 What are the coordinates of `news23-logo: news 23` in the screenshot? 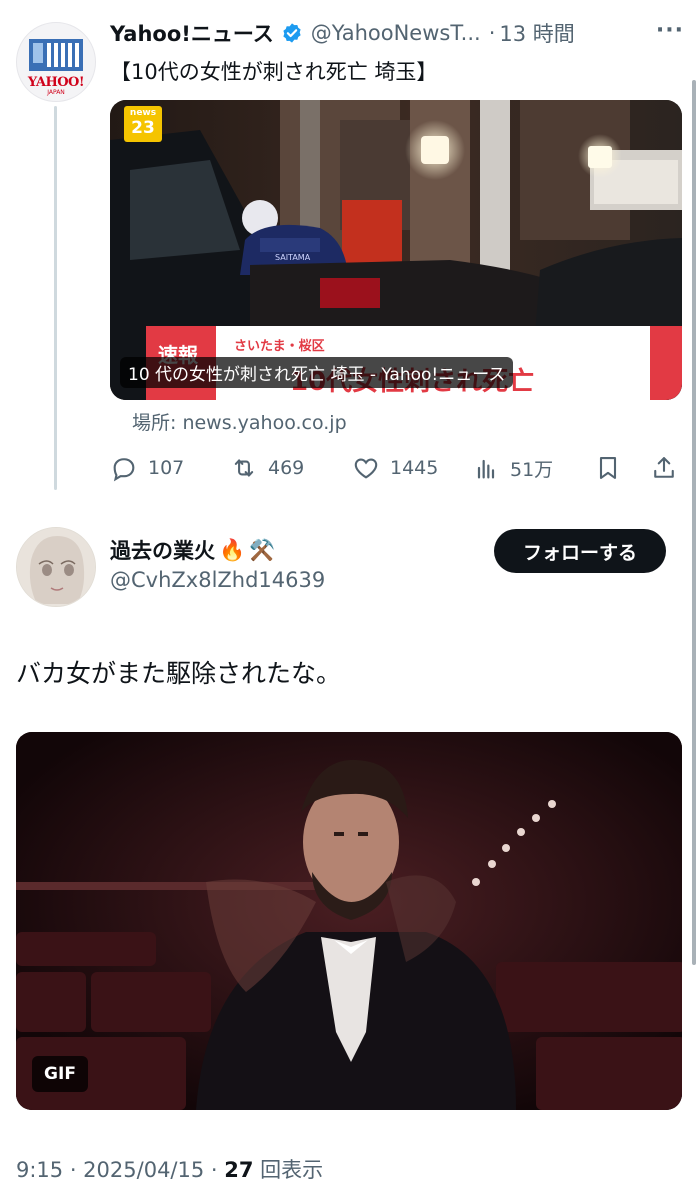 It's located at (143, 124).